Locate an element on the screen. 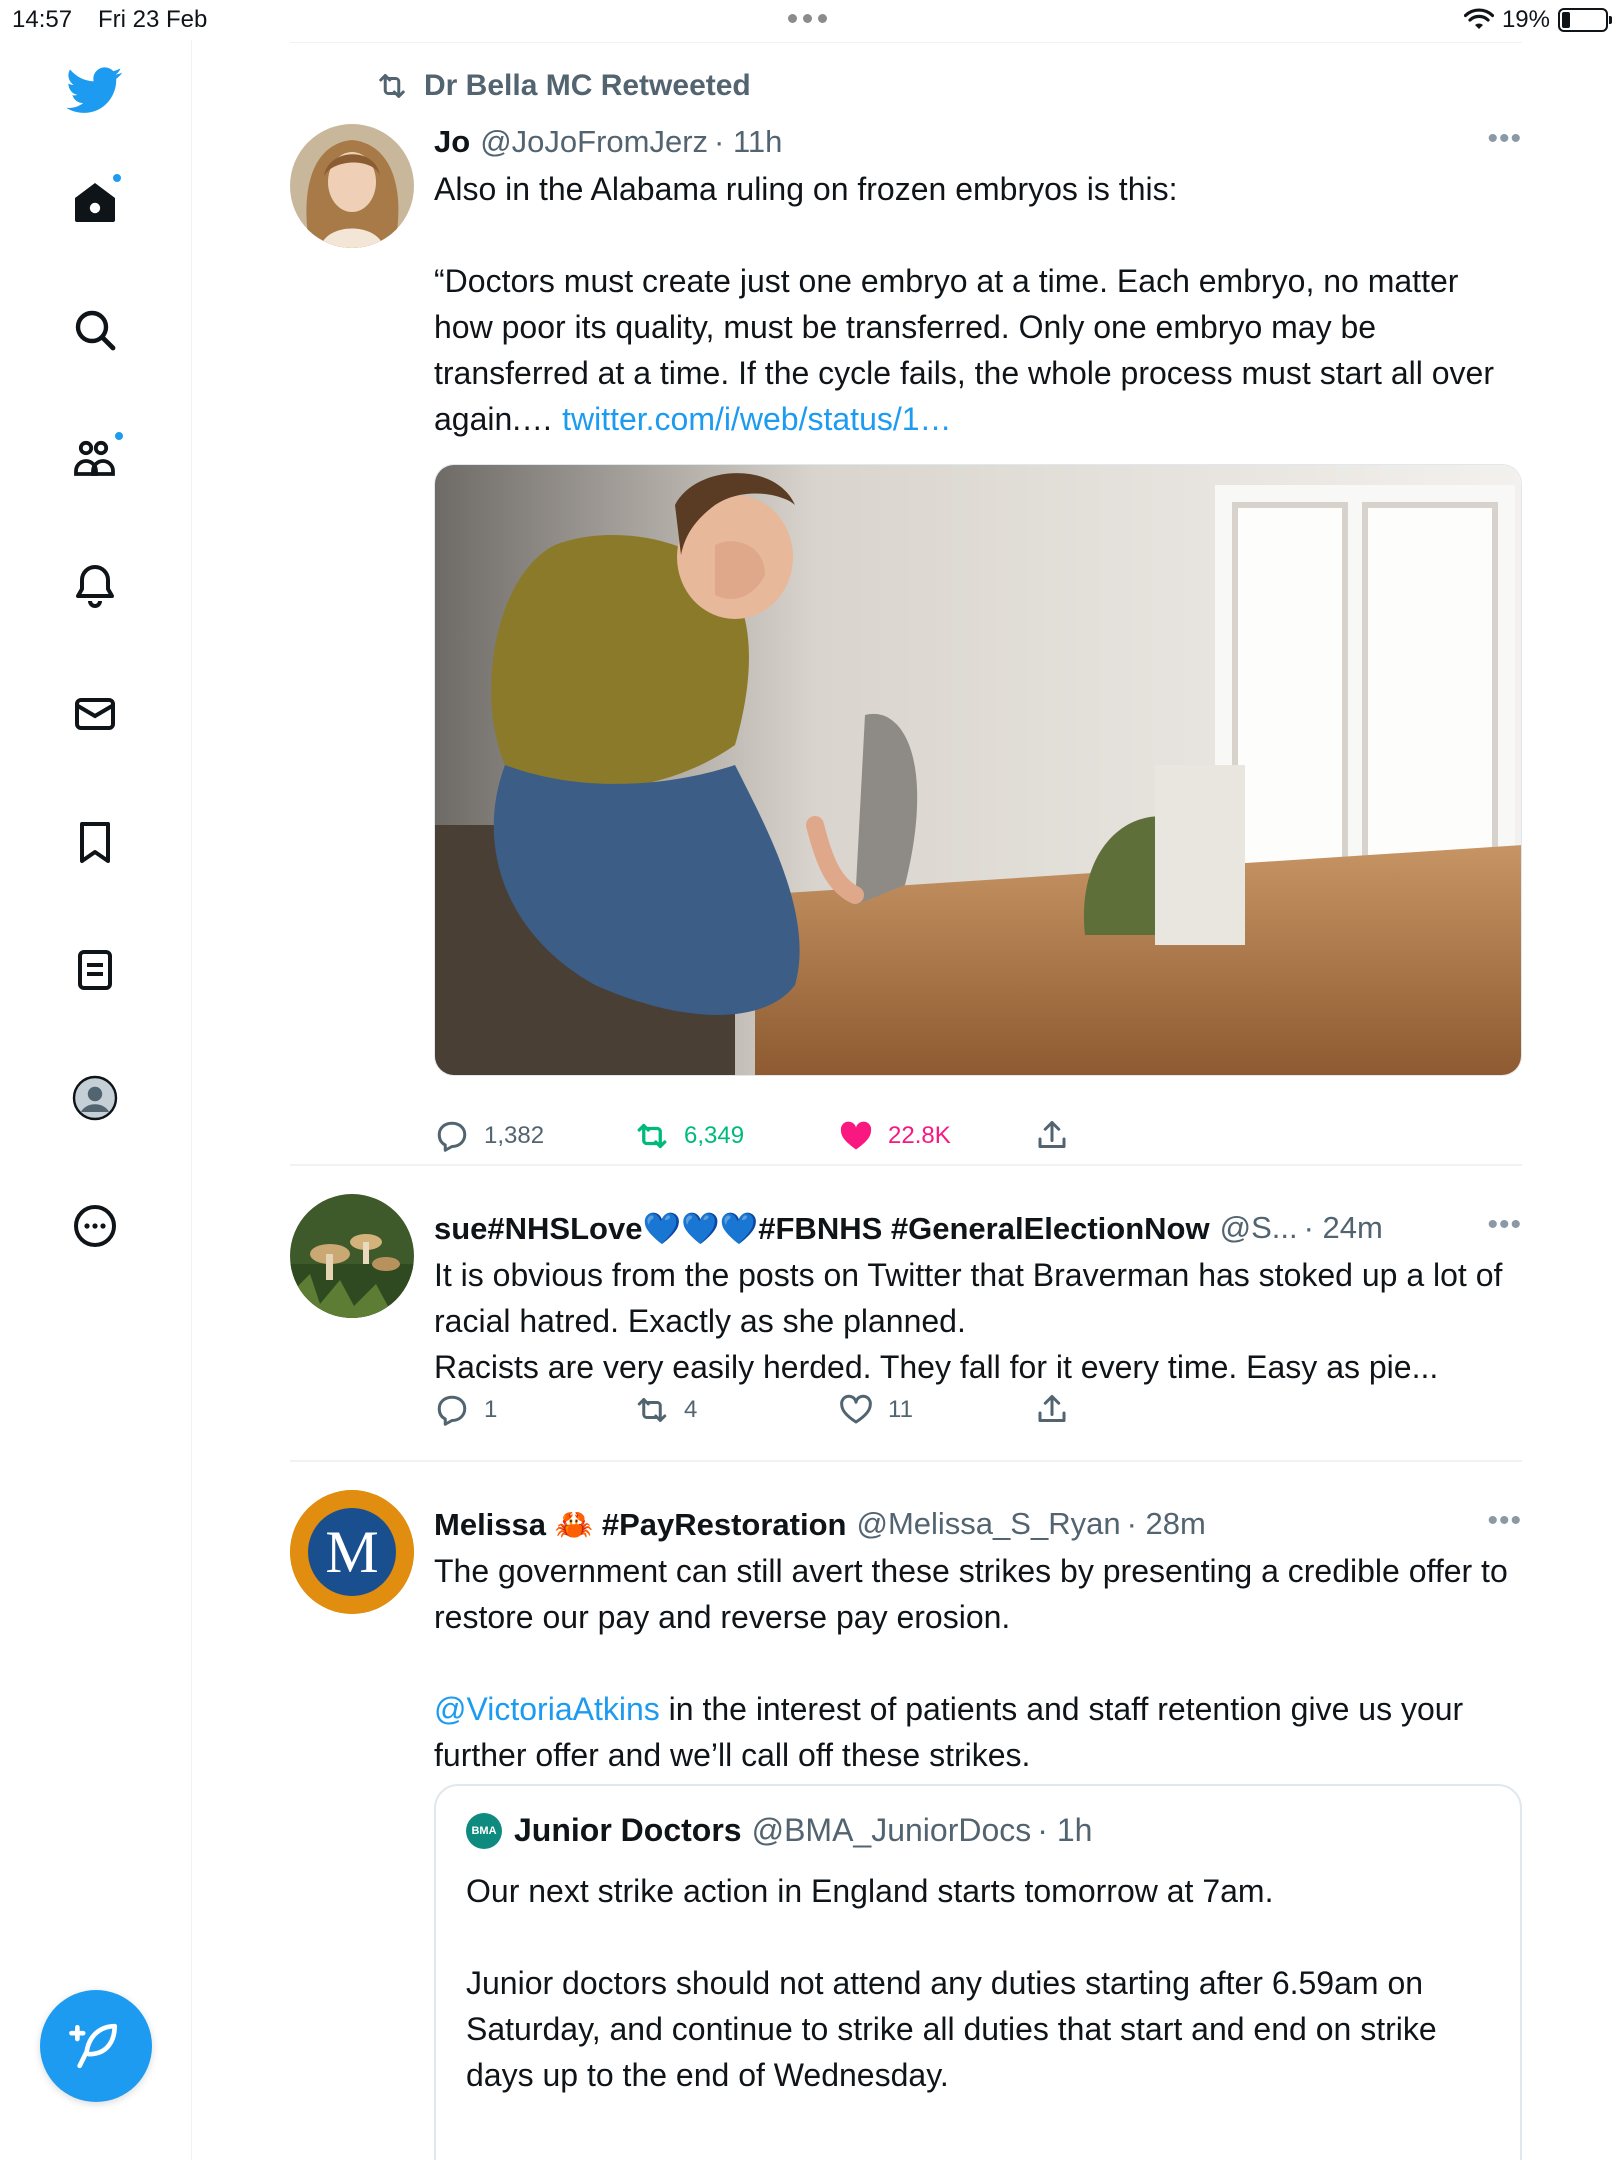  status-date: Fri 23 Feb is located at coordinates (153, 19).